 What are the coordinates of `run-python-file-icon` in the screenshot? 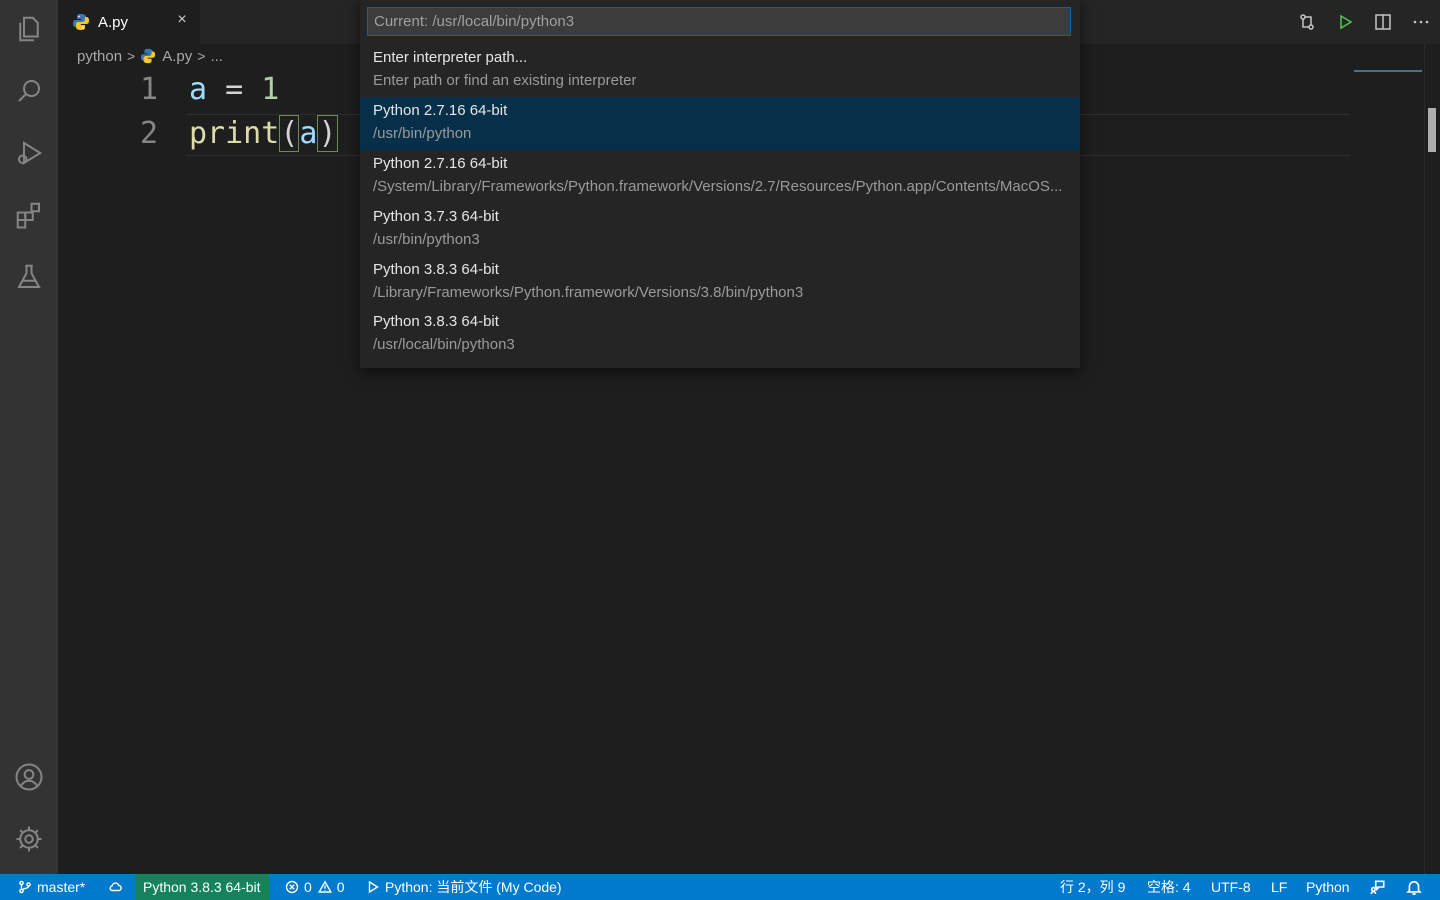 It's located at (1345, 22).